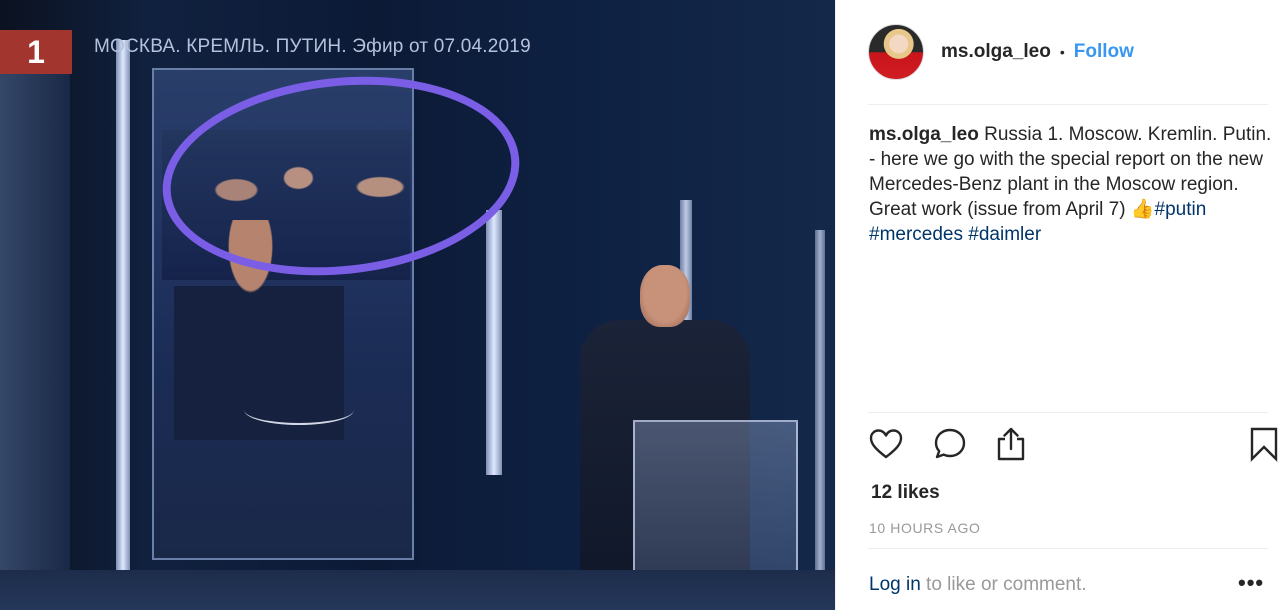 Image resolution: width=1280 pixels, height=610 pixels. What do you see at coordinates (924, 134) in the screenshot?
I see `caption-username: ms.olga_leo` at bounding box center [924, 134].